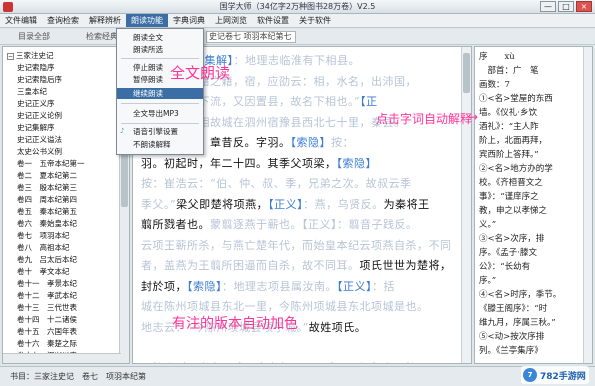 The image size is (595, 386). Describe the element at coordinates (147, 20) in the screenshot. I see `menu-read-aloud: 朗读功能` at that location.